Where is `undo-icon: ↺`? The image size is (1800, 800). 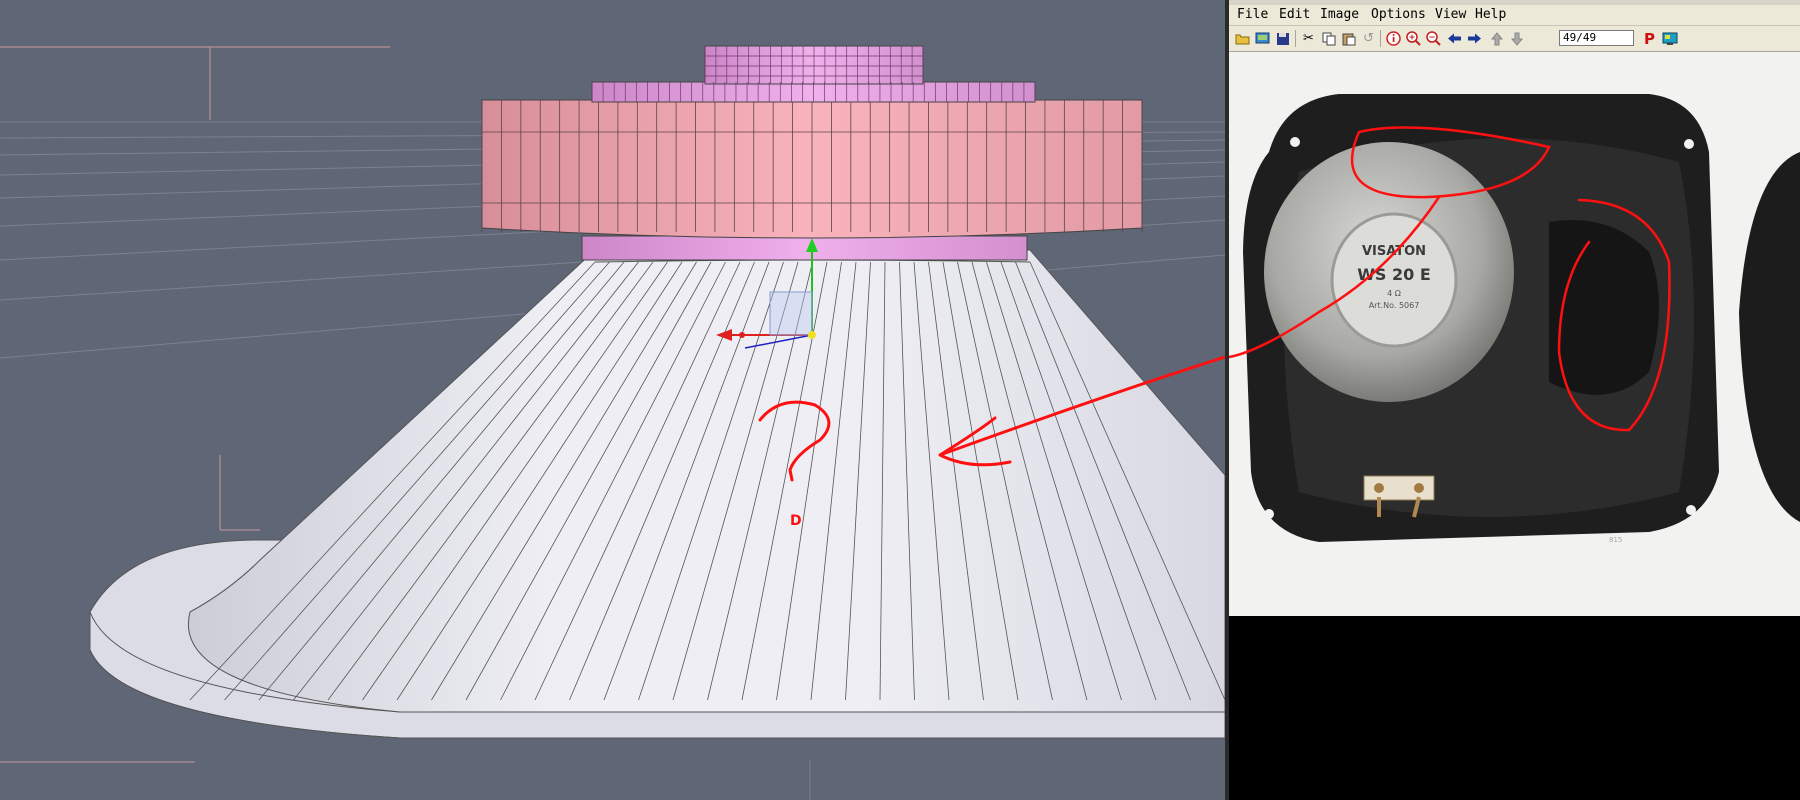 undo-icon: ↺ is located at coordinates (1368, 38).